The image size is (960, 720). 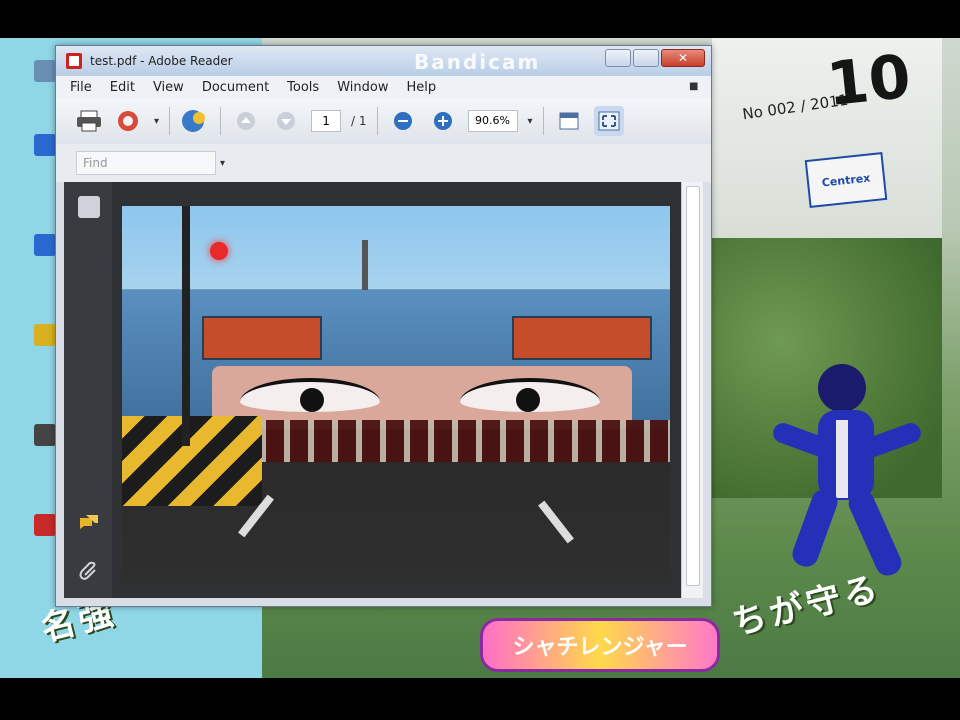 I want to click on toolbar: ▾ 1 / 1 90.6% ▾, so click(x=383, y=121).